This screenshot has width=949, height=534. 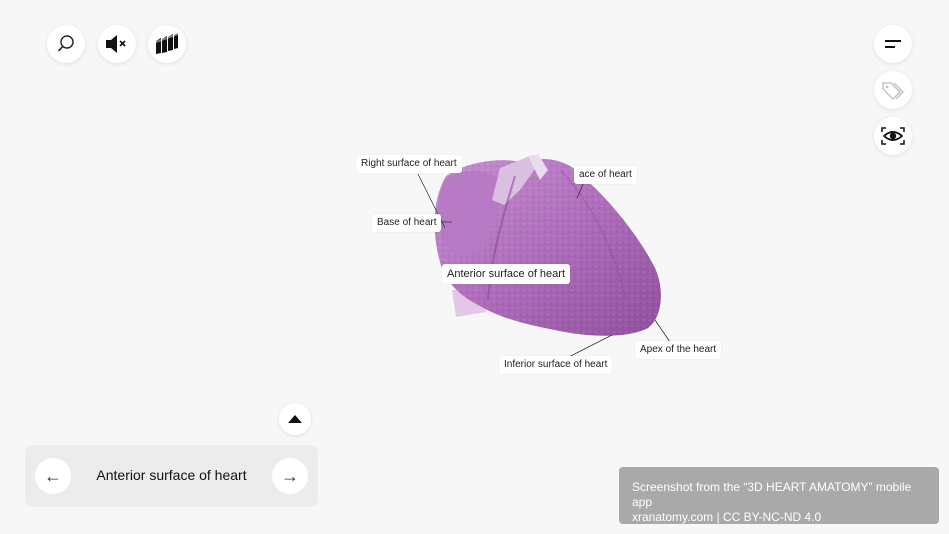 I want to click on next-button: →, so click(x=290, y=476).